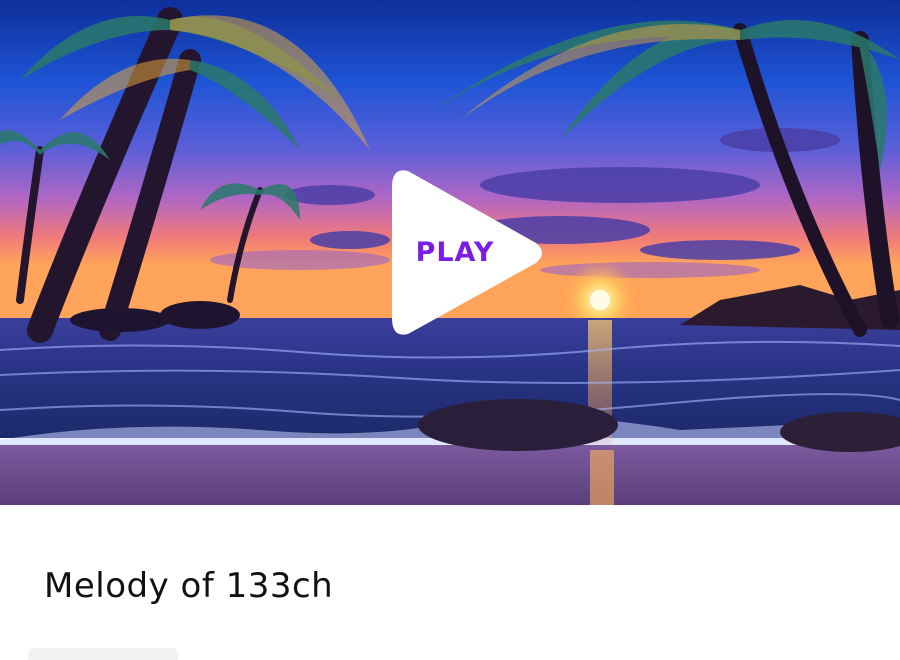 The height and width of the screenshot is (660, 900). What do you see at coordinates (455, 252) in the screenshot?
I see `play-label: PLAY` at bounding box center [455, 252].